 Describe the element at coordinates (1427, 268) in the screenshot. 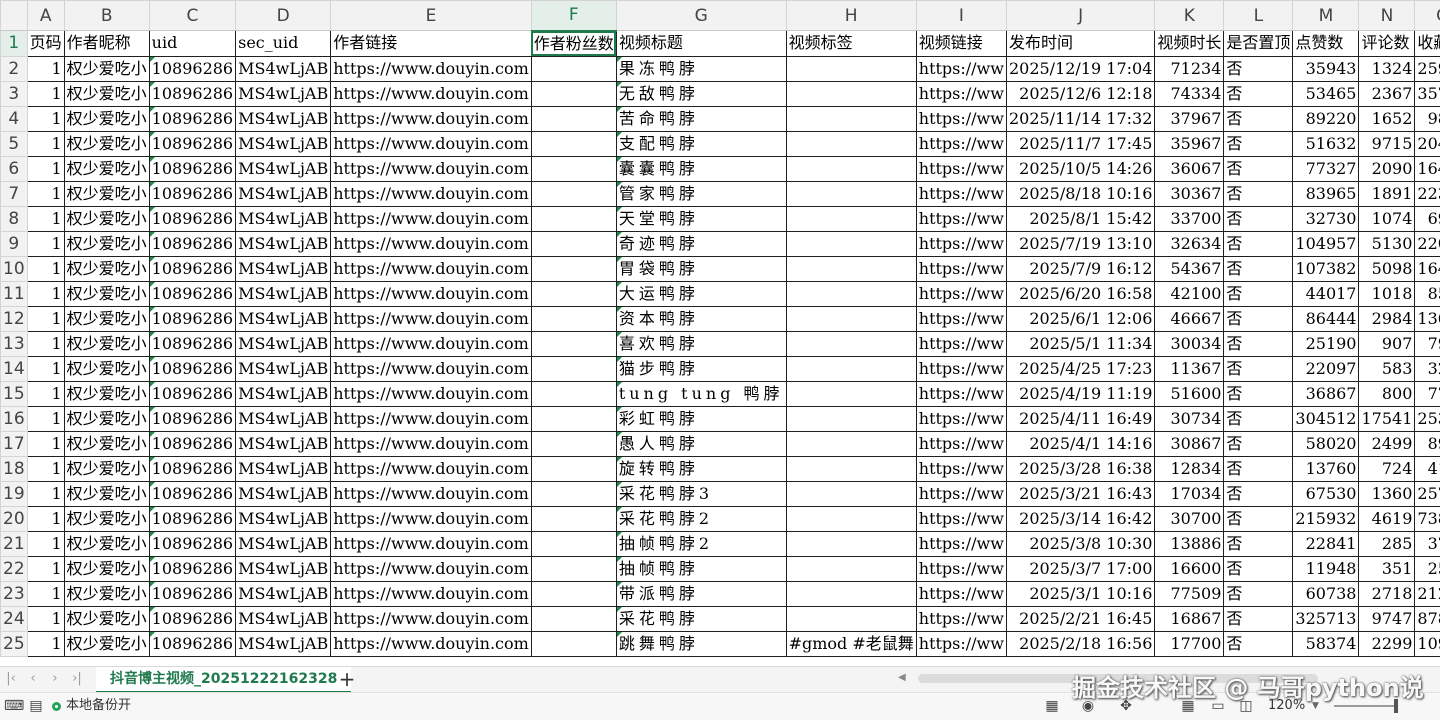

I see `cell-favorites: 16451` at that location.